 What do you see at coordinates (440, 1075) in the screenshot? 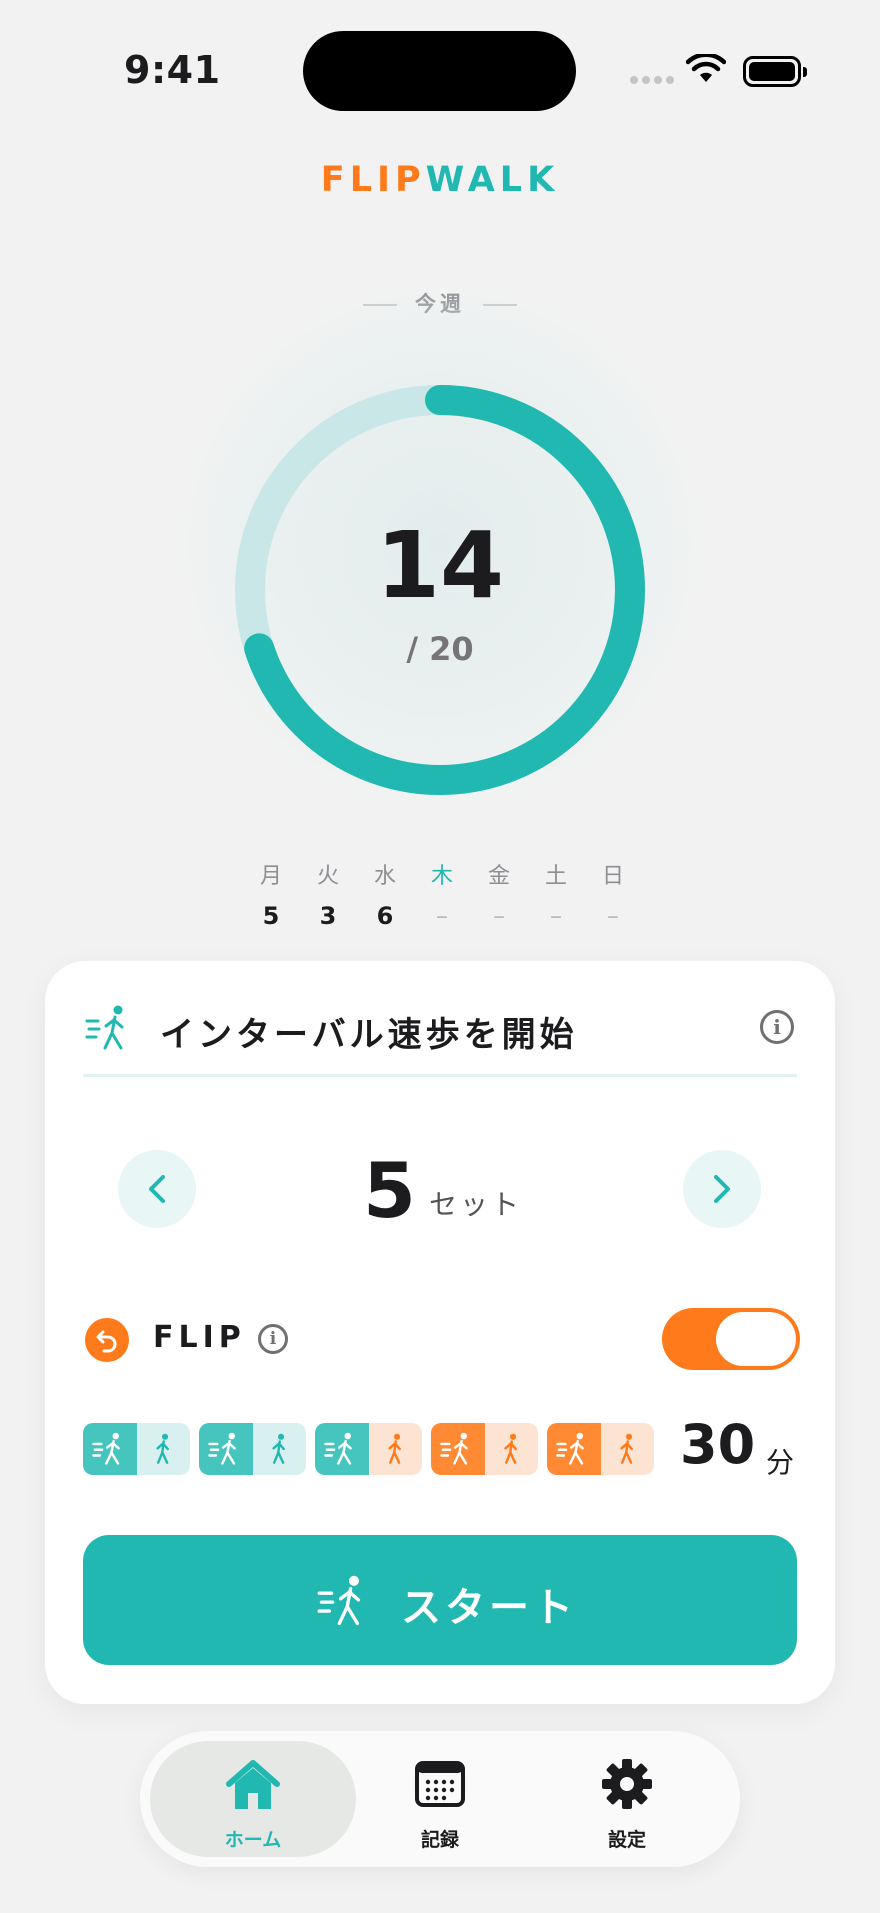
I see `divider` at bounding box center [440, 1075].